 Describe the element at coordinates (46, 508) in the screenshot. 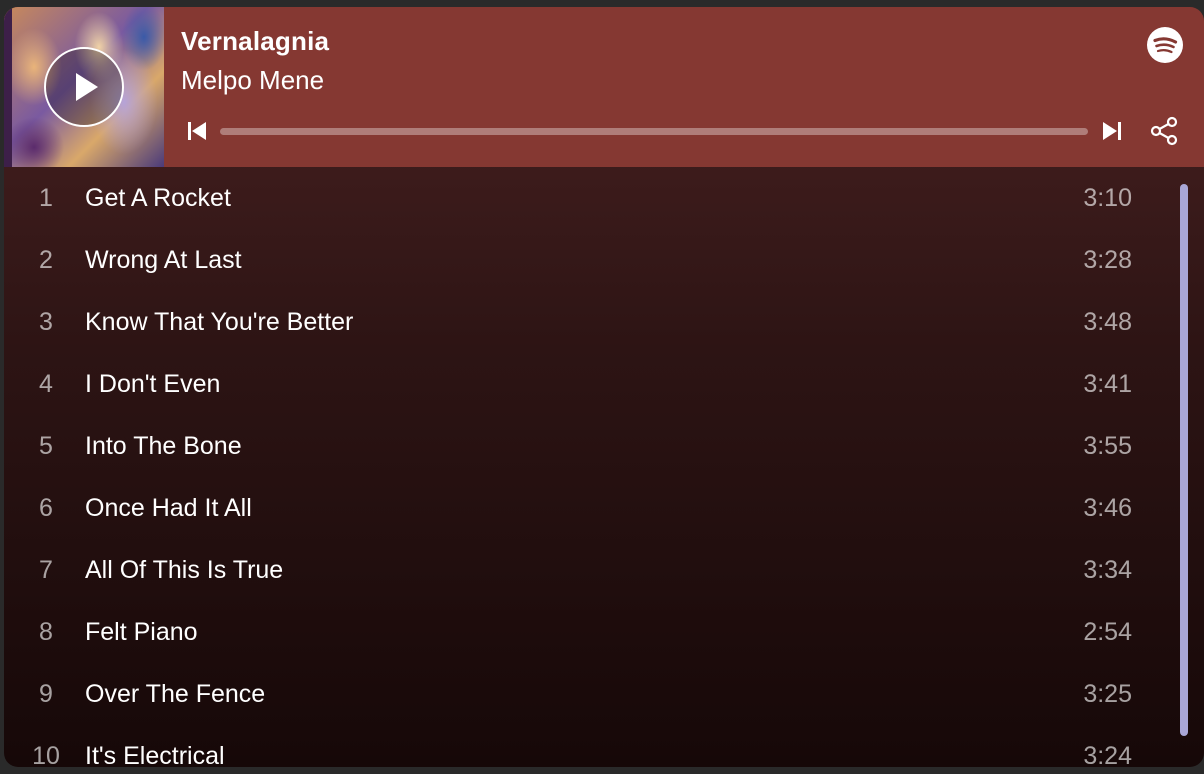

I see `track-number: 6` at that location.